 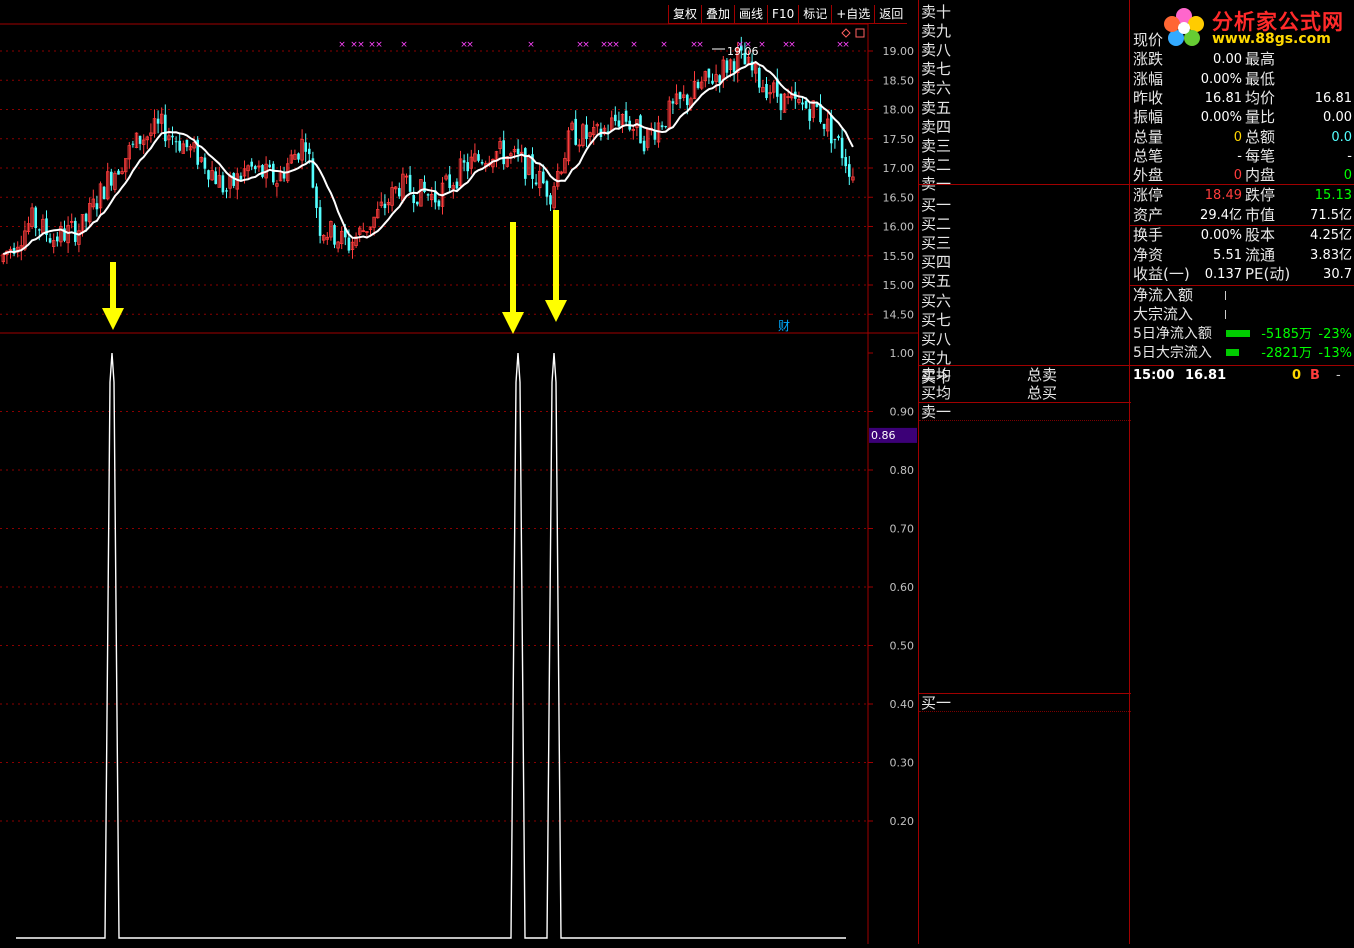 What do you see at coordinates (1042, 393) in the screenshot?
I see `total-buy-label: 总买` at bounding box center [1042, 393].